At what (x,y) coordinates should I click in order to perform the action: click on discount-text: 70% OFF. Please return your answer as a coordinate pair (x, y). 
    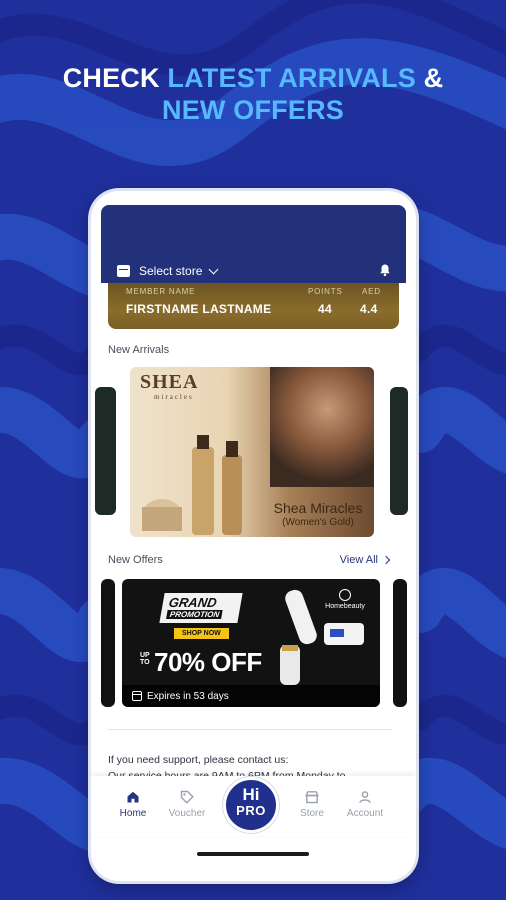
    Looking at the image, I should click on (208, 662).